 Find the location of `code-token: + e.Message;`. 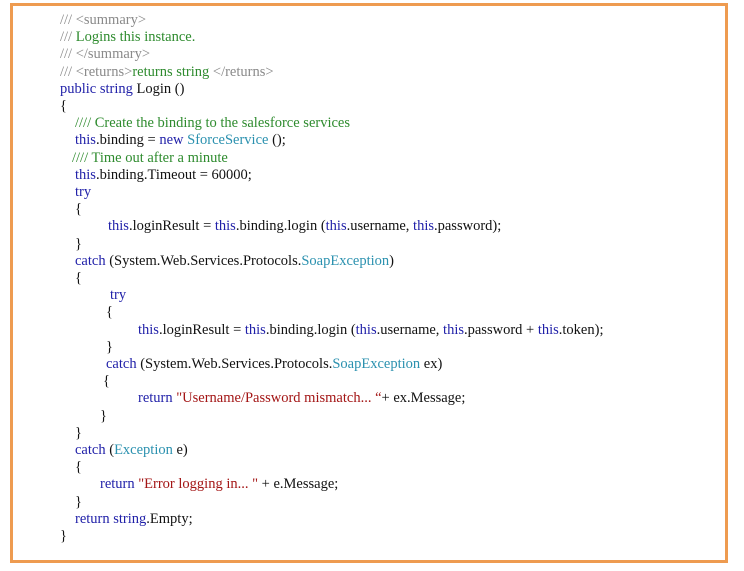

code-token: + e.Message; is located at coordinates (298, 484).